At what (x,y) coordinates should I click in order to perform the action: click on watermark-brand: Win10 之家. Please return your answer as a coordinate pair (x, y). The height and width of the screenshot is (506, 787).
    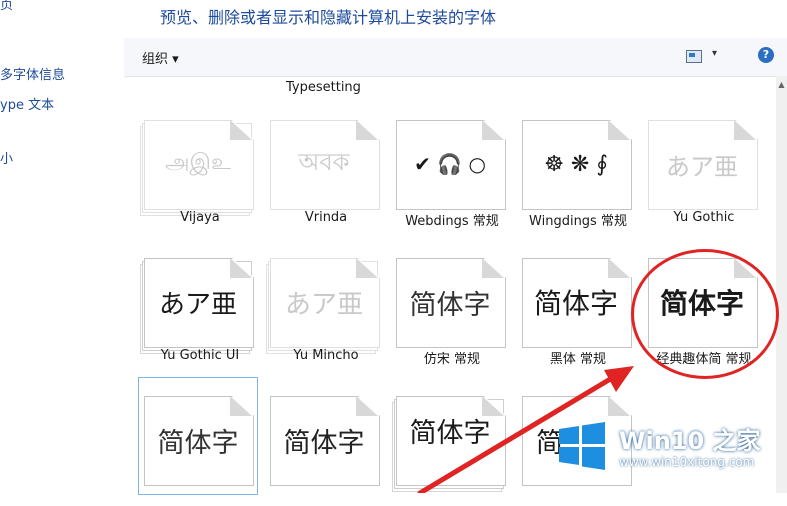
    Looking at the image, I should click on (690, 441).